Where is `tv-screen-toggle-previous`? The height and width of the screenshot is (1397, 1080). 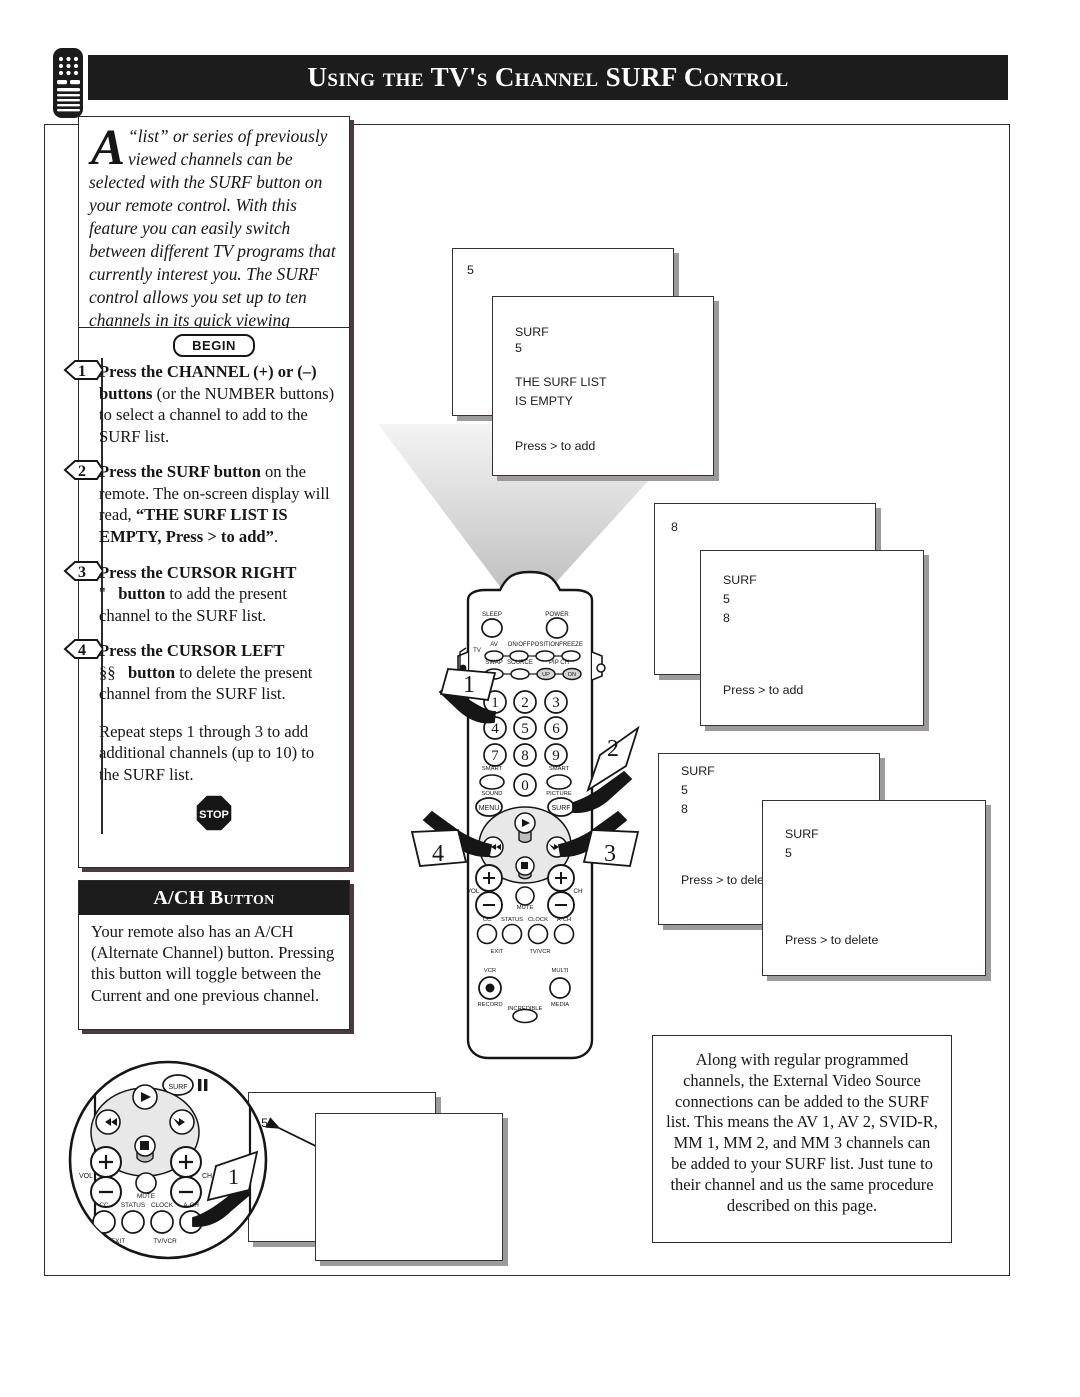 tv-screen-toggle-previous is located at coordinates (409, 1187).